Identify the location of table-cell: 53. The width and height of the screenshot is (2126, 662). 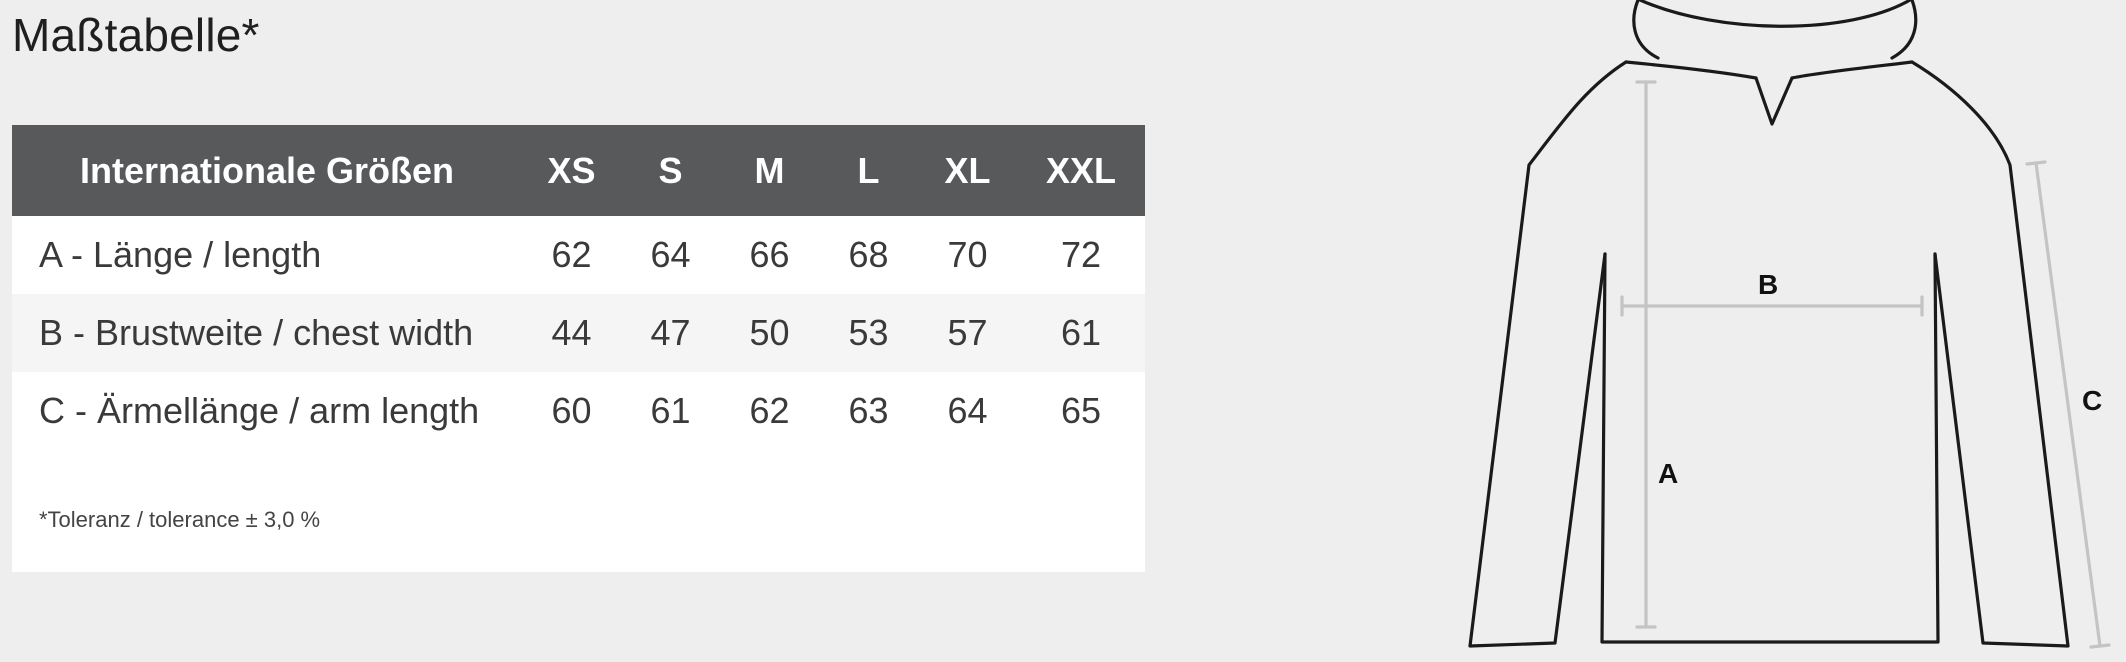
(868, 333).